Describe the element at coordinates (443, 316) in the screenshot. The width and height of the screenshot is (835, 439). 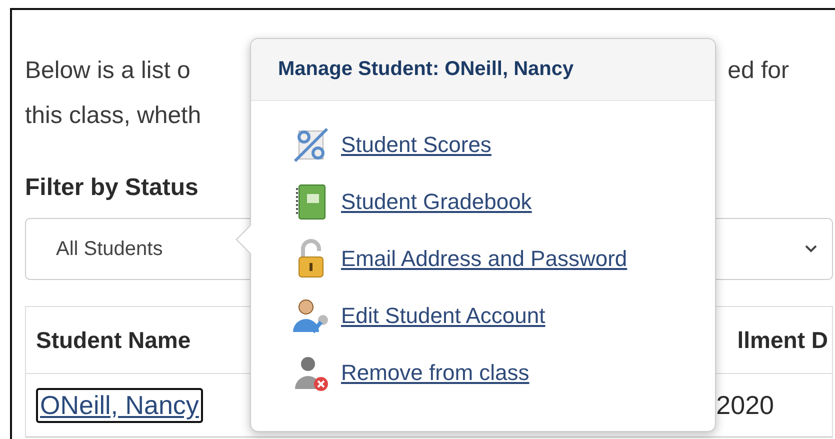
I see `menu-link: Edit Student Account` at that location.